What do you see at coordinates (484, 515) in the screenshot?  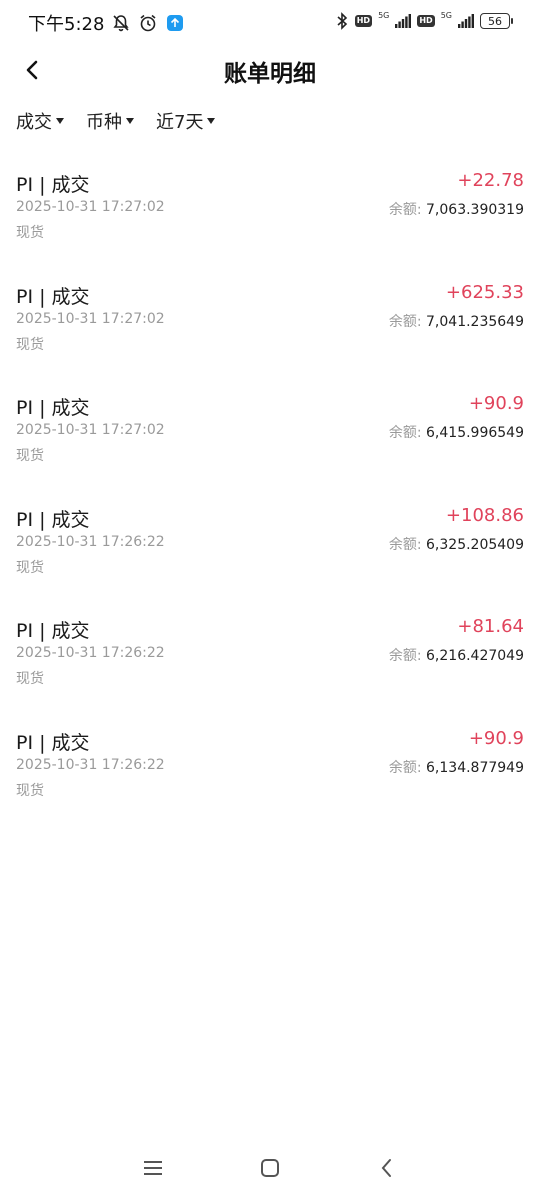 I see `record-amount: +108.86` at bounding box center [484, 515].